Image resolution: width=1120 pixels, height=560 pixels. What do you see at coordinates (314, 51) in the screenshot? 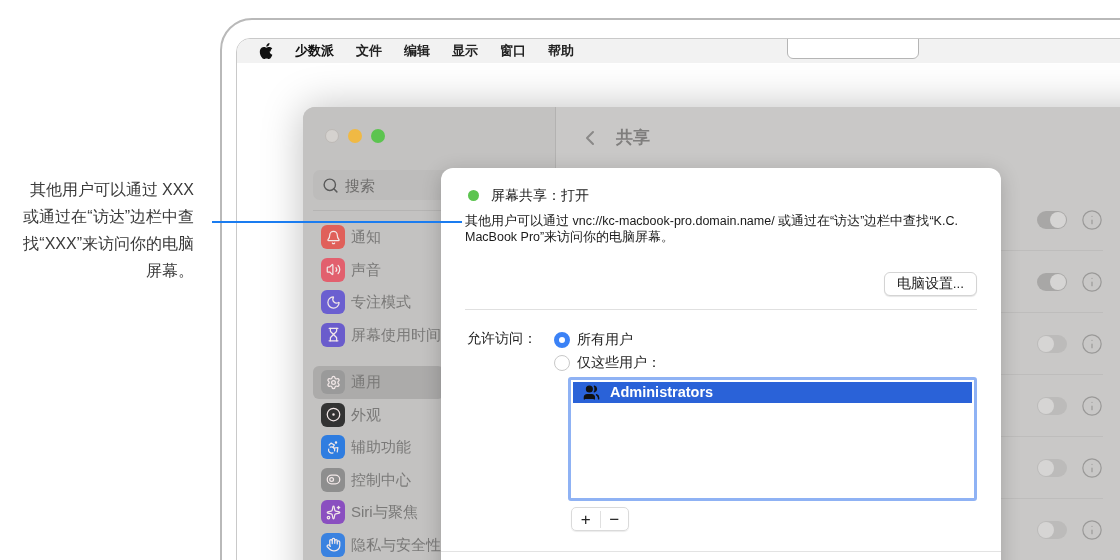
I see `app-menu: 少数派` at bounding box center [314, 51].